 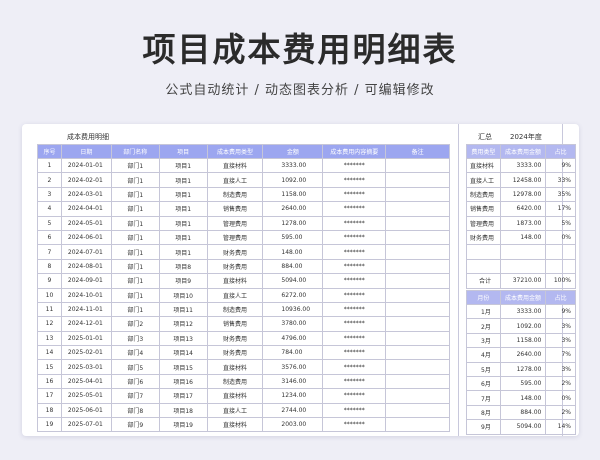 I want to click on table-cell: 17%, so click(x=560, y=209).